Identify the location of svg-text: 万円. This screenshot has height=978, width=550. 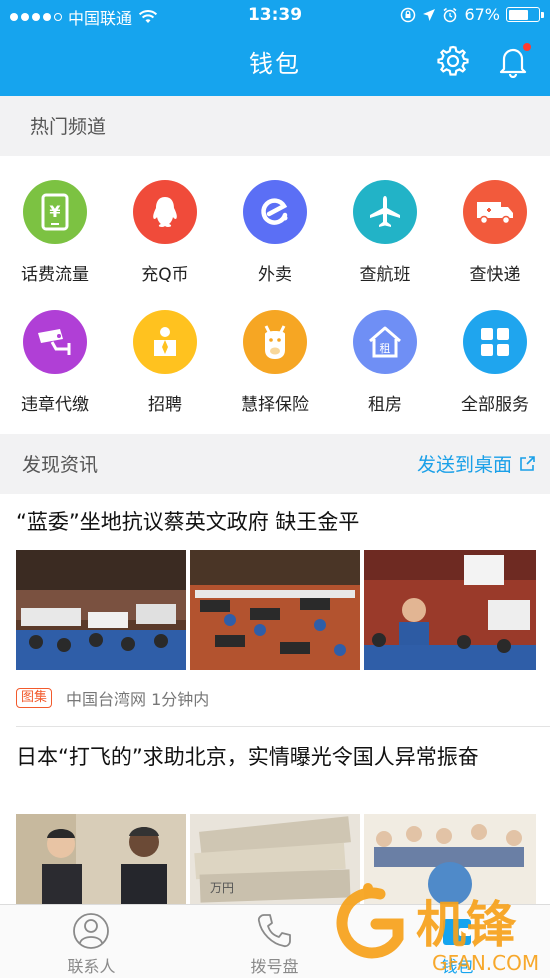
(222, 888).